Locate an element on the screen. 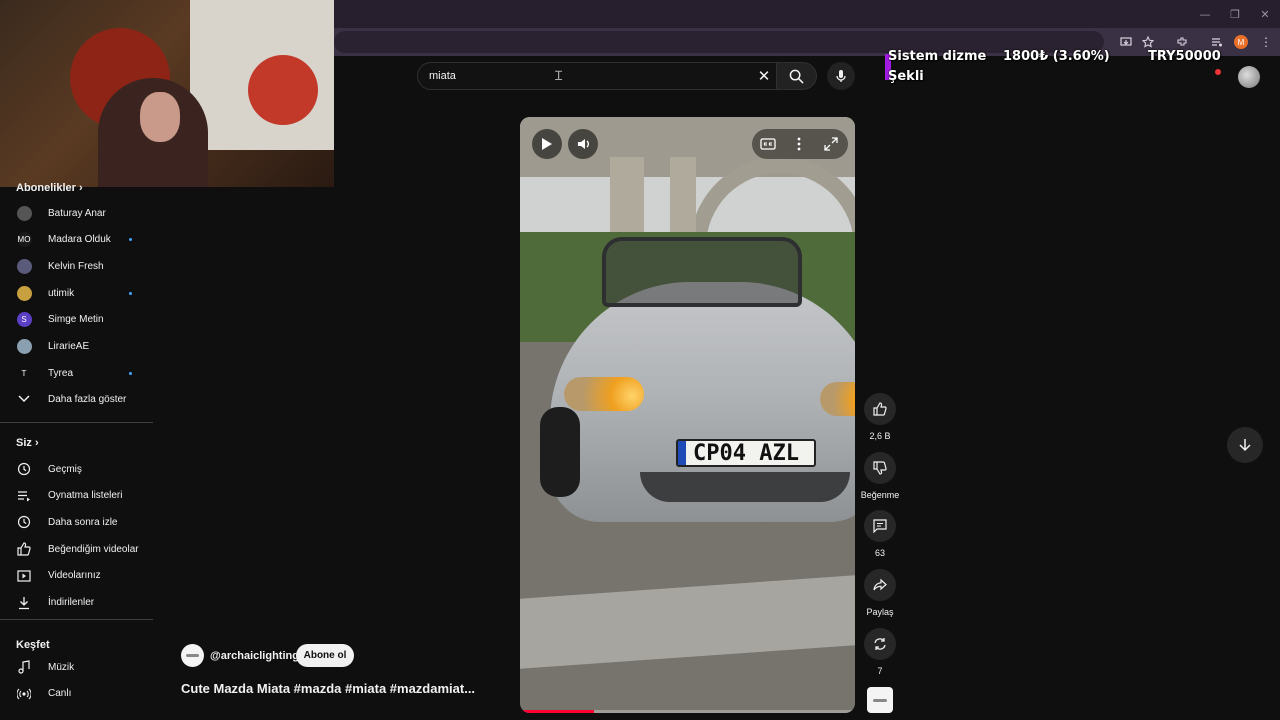 The height and width of the screenshot is (720, 1280). show-more-label: Daha fazla göster is located at coordinates (87, 399).